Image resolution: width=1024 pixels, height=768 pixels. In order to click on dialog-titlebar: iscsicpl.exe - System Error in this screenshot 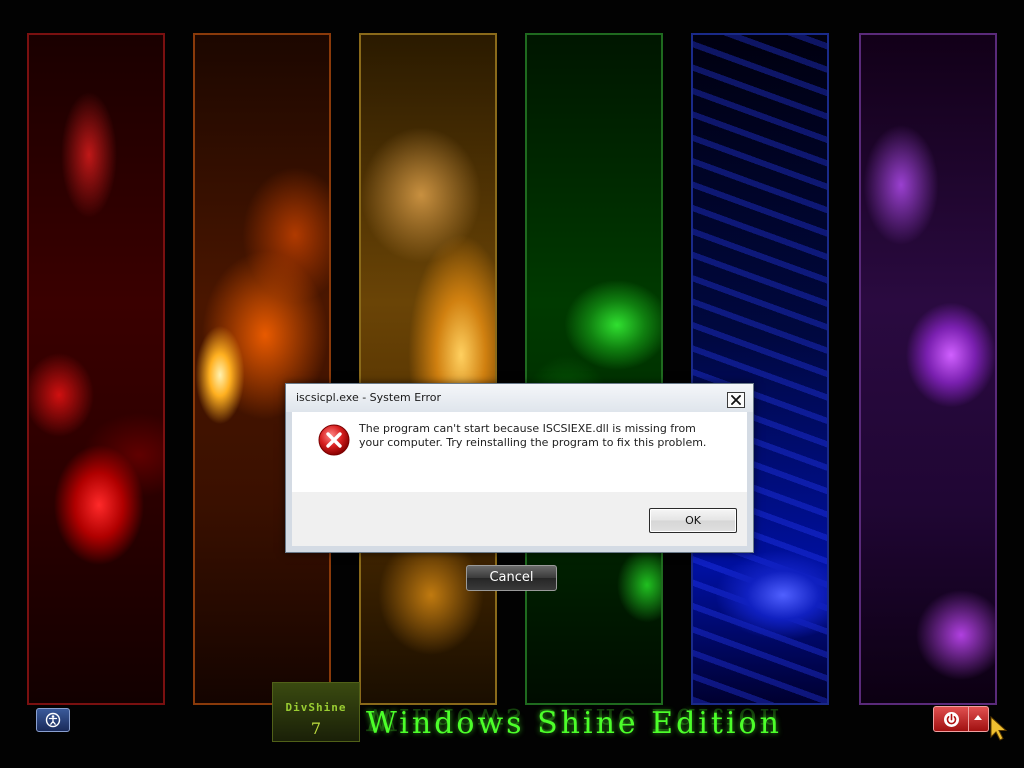, I will do `click(519, 398)`.